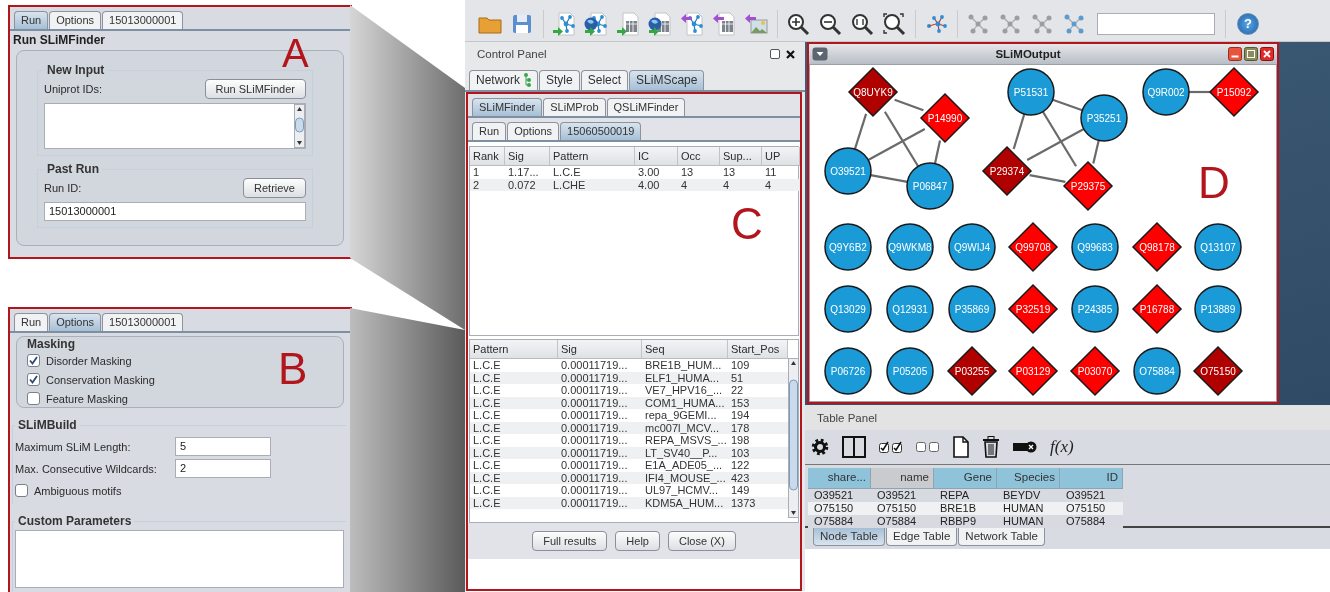 This screenshot has height=592, width=1330. I want to click on column-header: Start_Pos, so click(758, 349).